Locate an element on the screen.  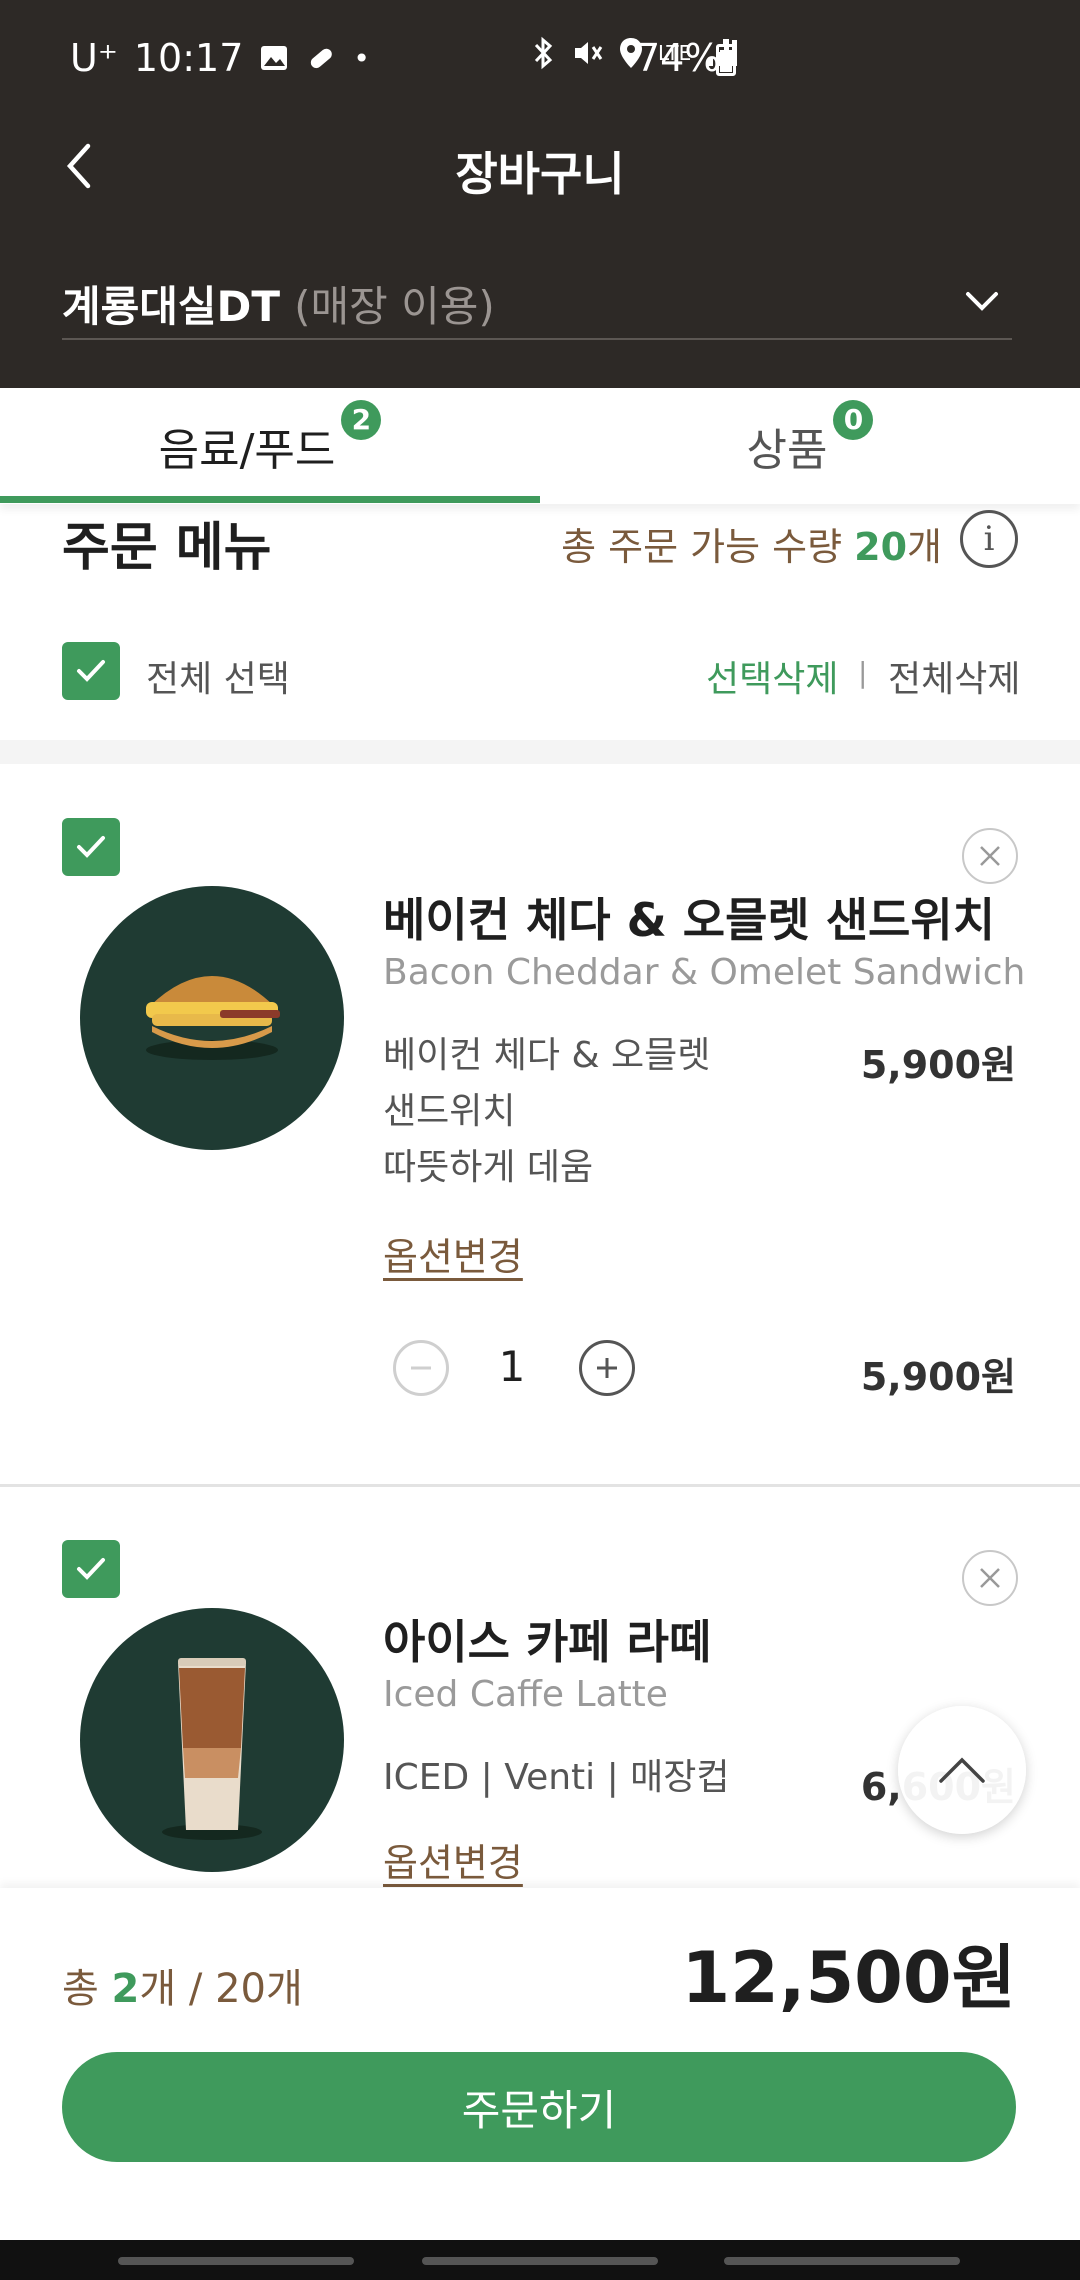
minus-icon is located at coordinates (421, 1368).